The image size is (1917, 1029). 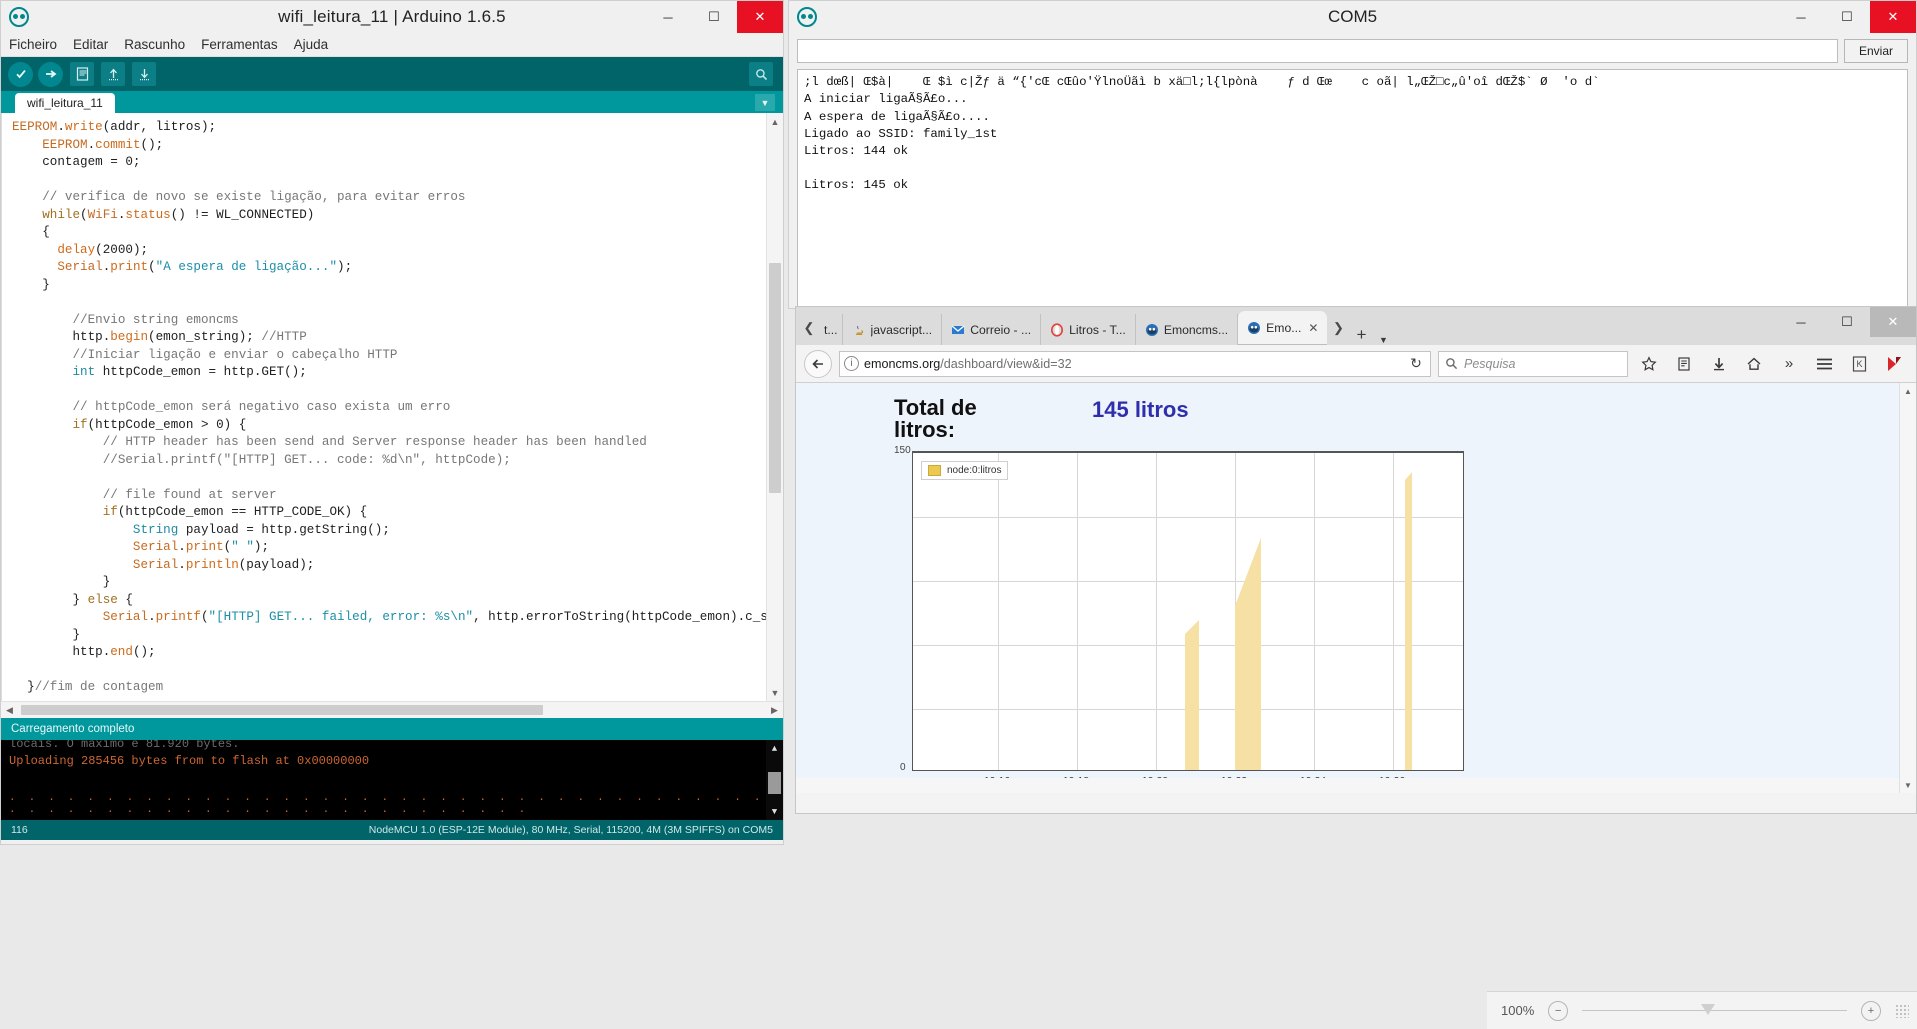 I want to click on serial-maximize-button: ☐, so click(x=1847, y=17).